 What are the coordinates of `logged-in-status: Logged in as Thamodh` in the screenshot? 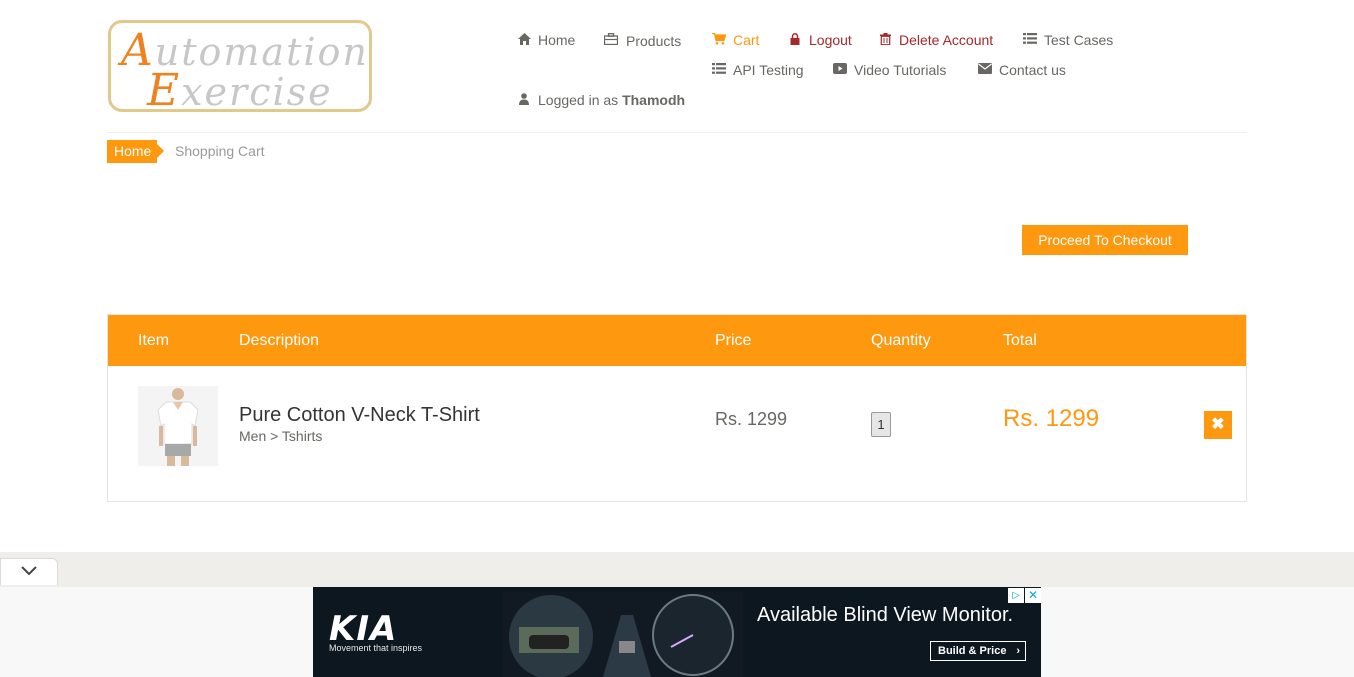 It's located at (601, 100).